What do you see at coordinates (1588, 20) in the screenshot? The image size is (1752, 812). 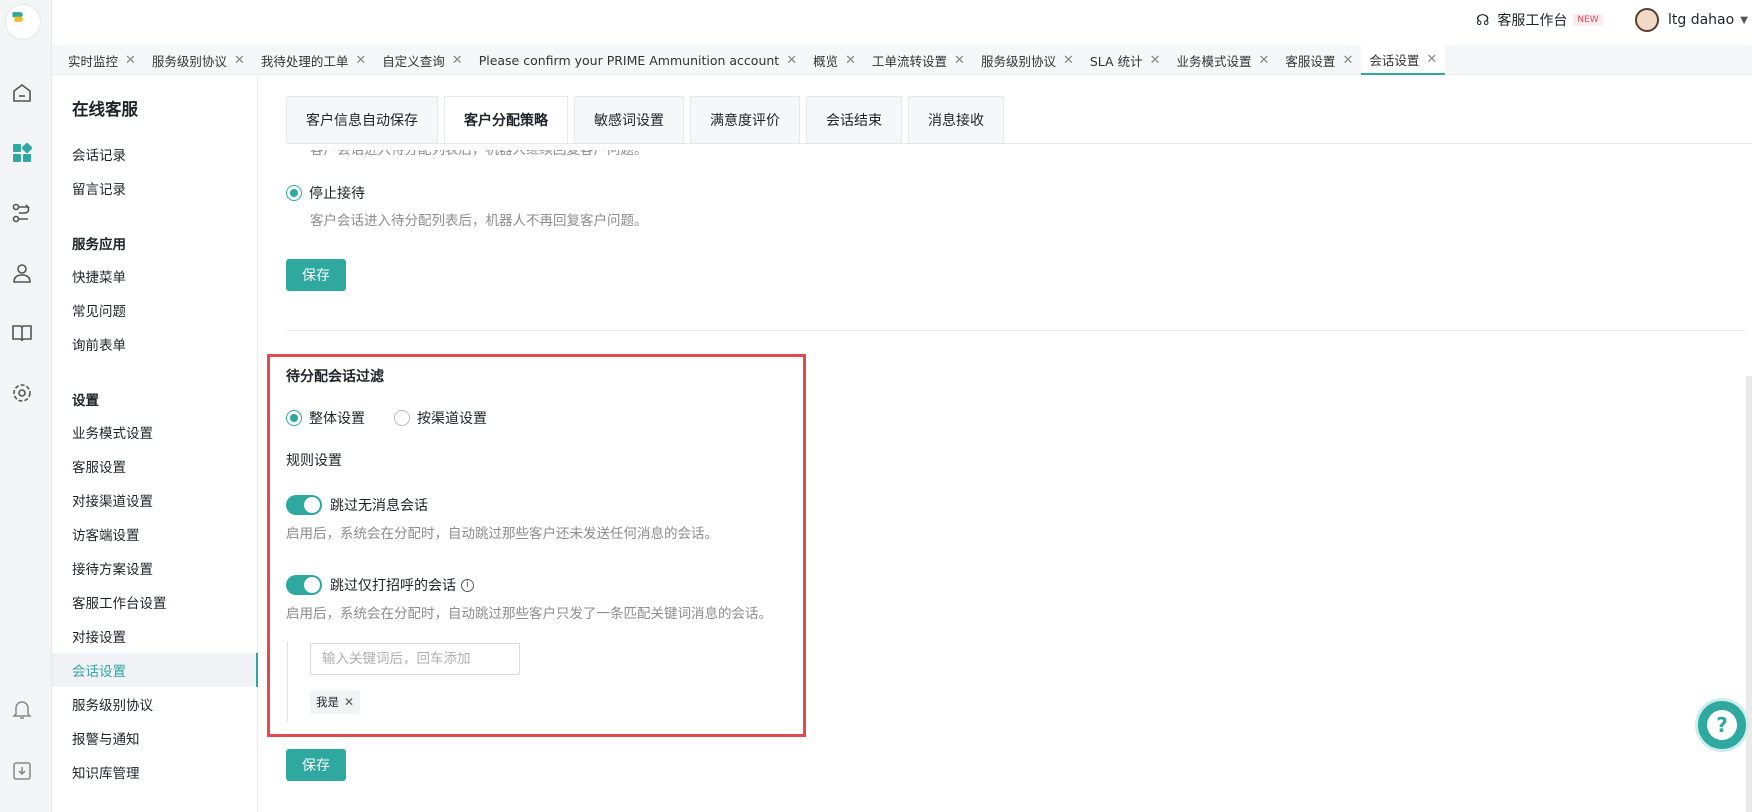 I see `new-badge: NEW` at bounding box center [1588, 20].